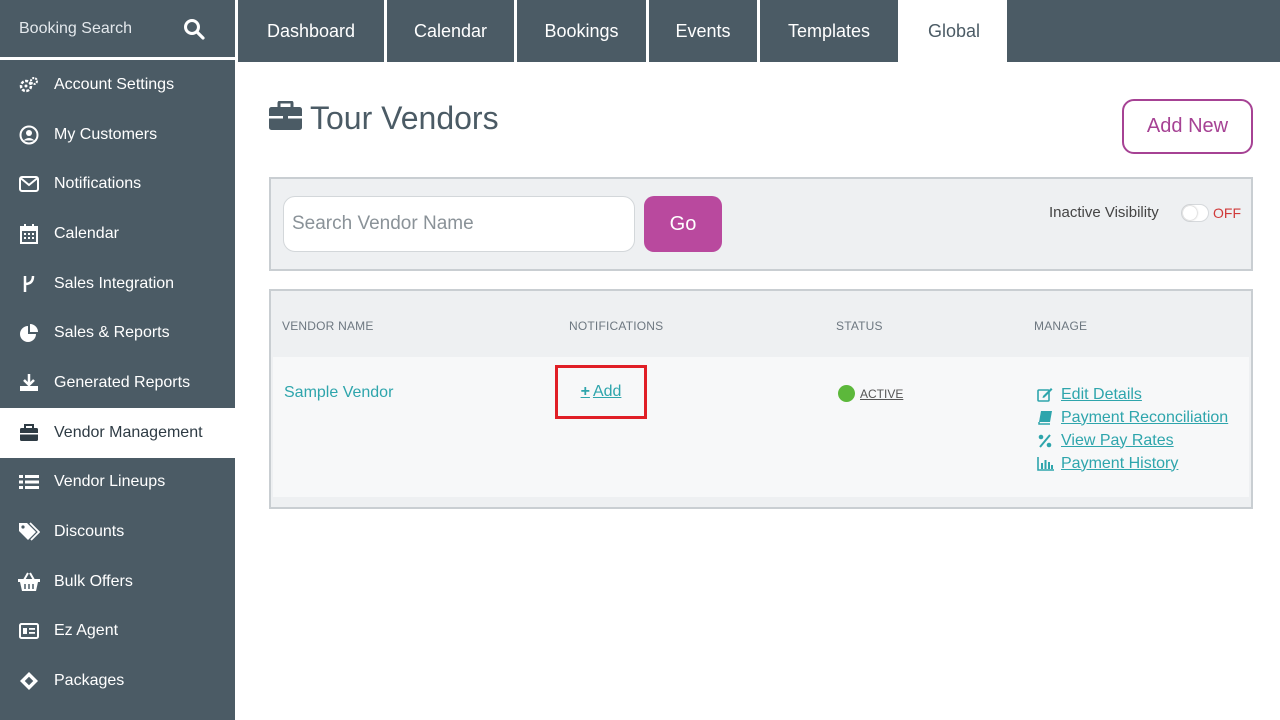 The width and height of the screenshot is (1280, 720). Describe the element at coordinates (449, 31) in the screenshot. I see `tab-calendar: Calendar` at that location.